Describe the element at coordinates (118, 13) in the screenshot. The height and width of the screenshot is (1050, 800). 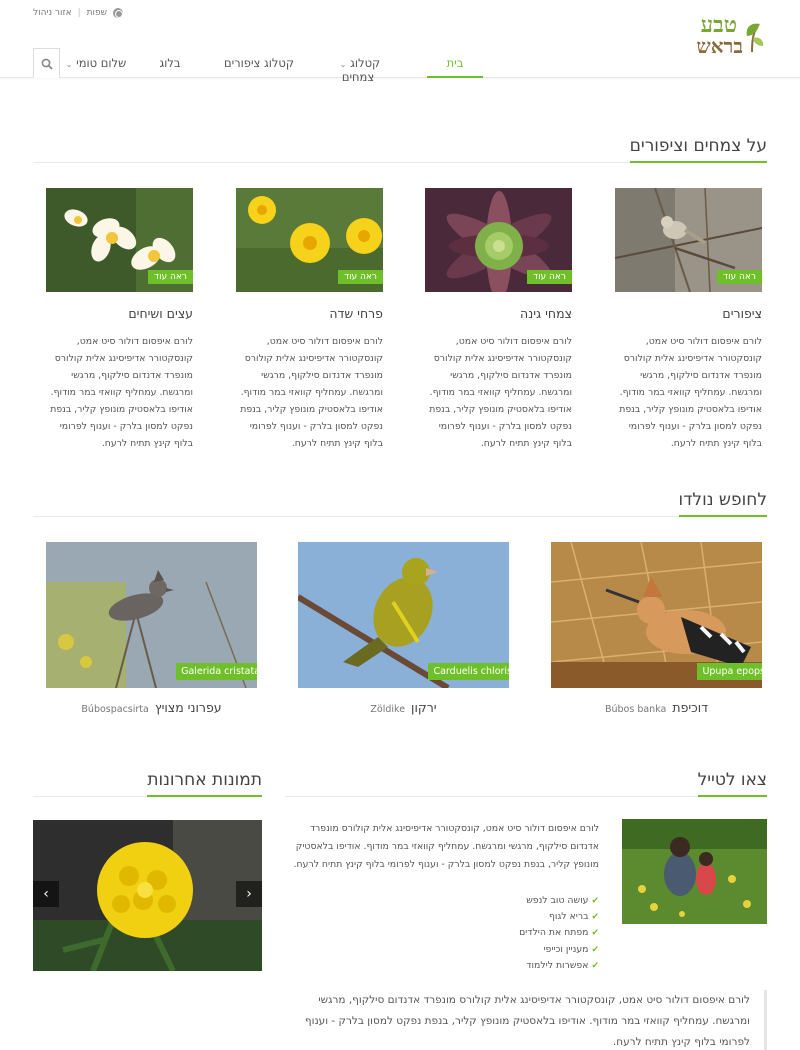
I see `globe-icon` at that location.